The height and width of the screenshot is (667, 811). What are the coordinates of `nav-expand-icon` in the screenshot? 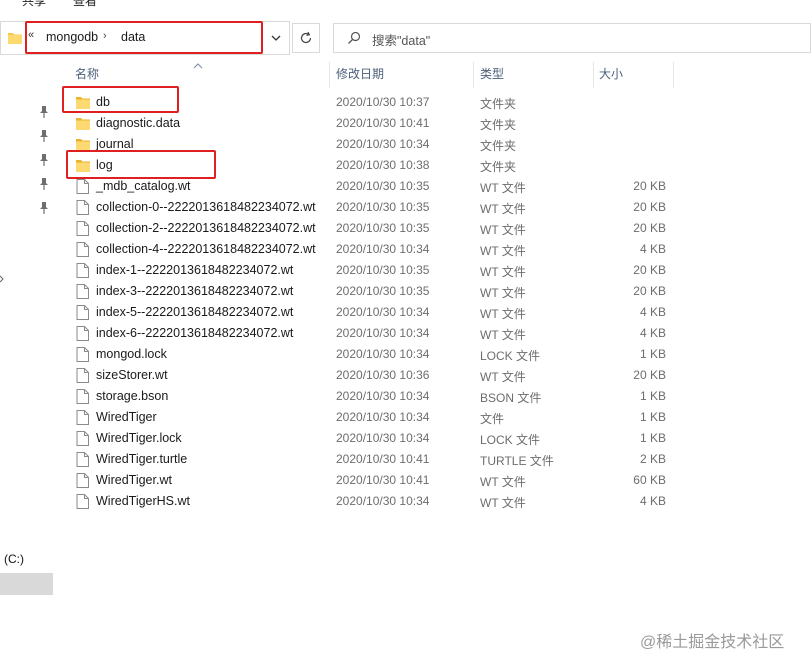 It's located at (2, 277).